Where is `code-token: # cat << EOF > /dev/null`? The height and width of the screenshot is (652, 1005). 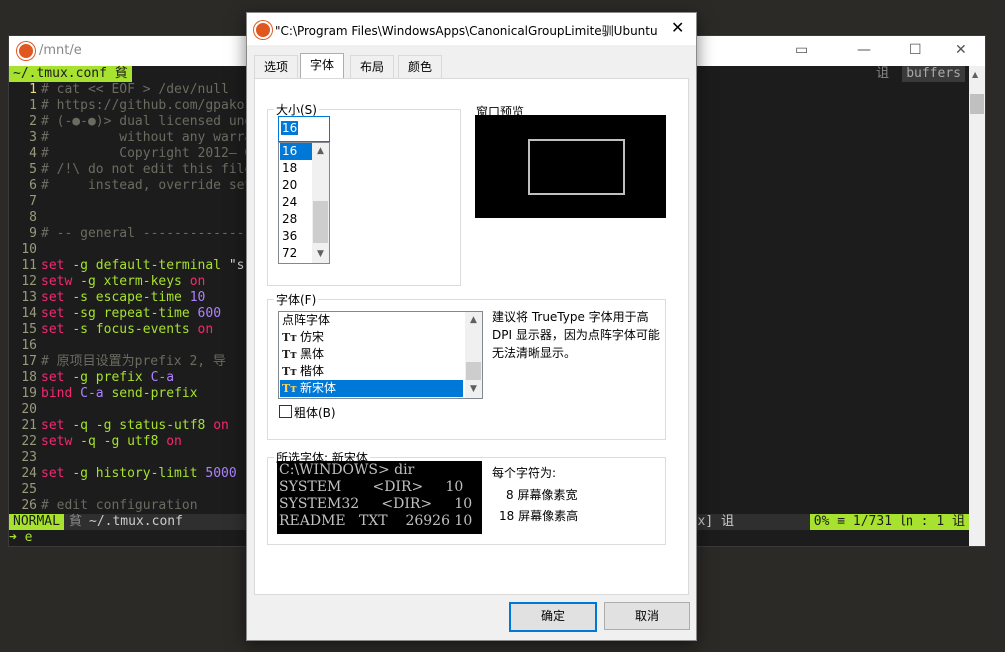
code-token: # cat << EOF > /dev/null is located at coordinates (135, 89).